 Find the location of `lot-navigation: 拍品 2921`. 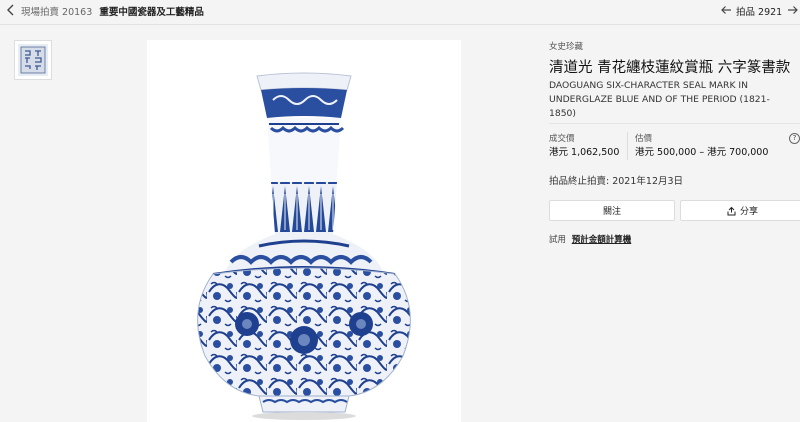

lot-navigation: 拍品 2921 is located at coordinates (760, 11).